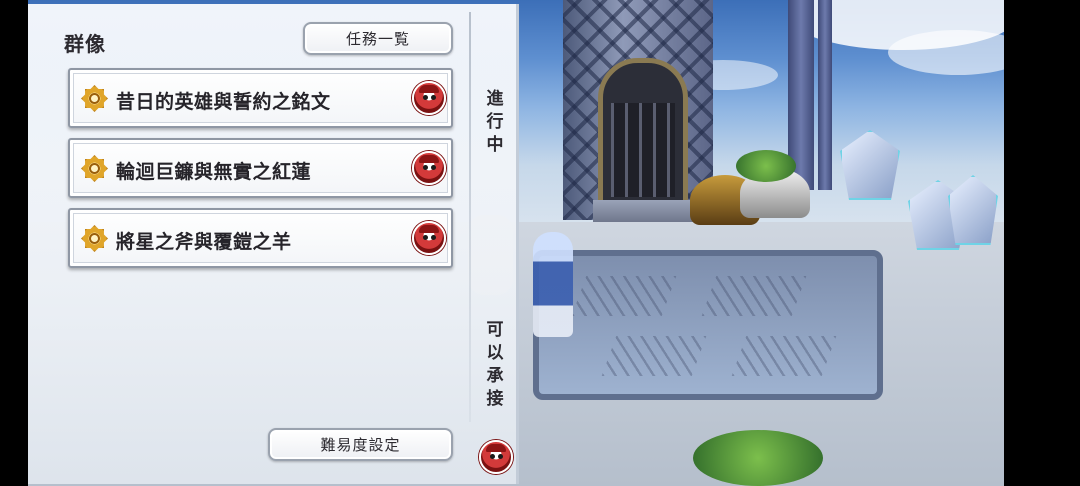 The height and width of the screenshot is (486, 1080). I want to click on letterbox-left, so click(14, 243).